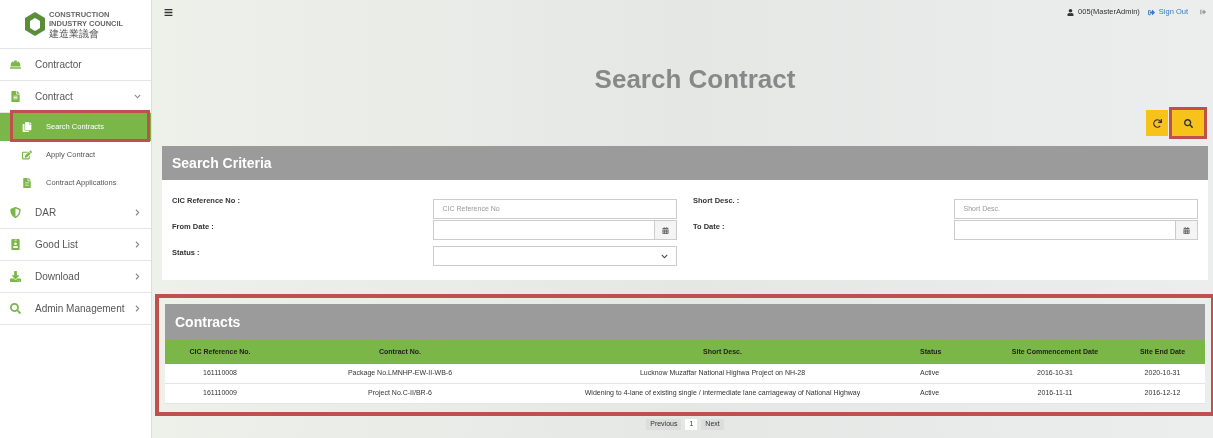  Describe the element at coordinates (15, 212) in the screenshot. I see `shield-icon` at that location.